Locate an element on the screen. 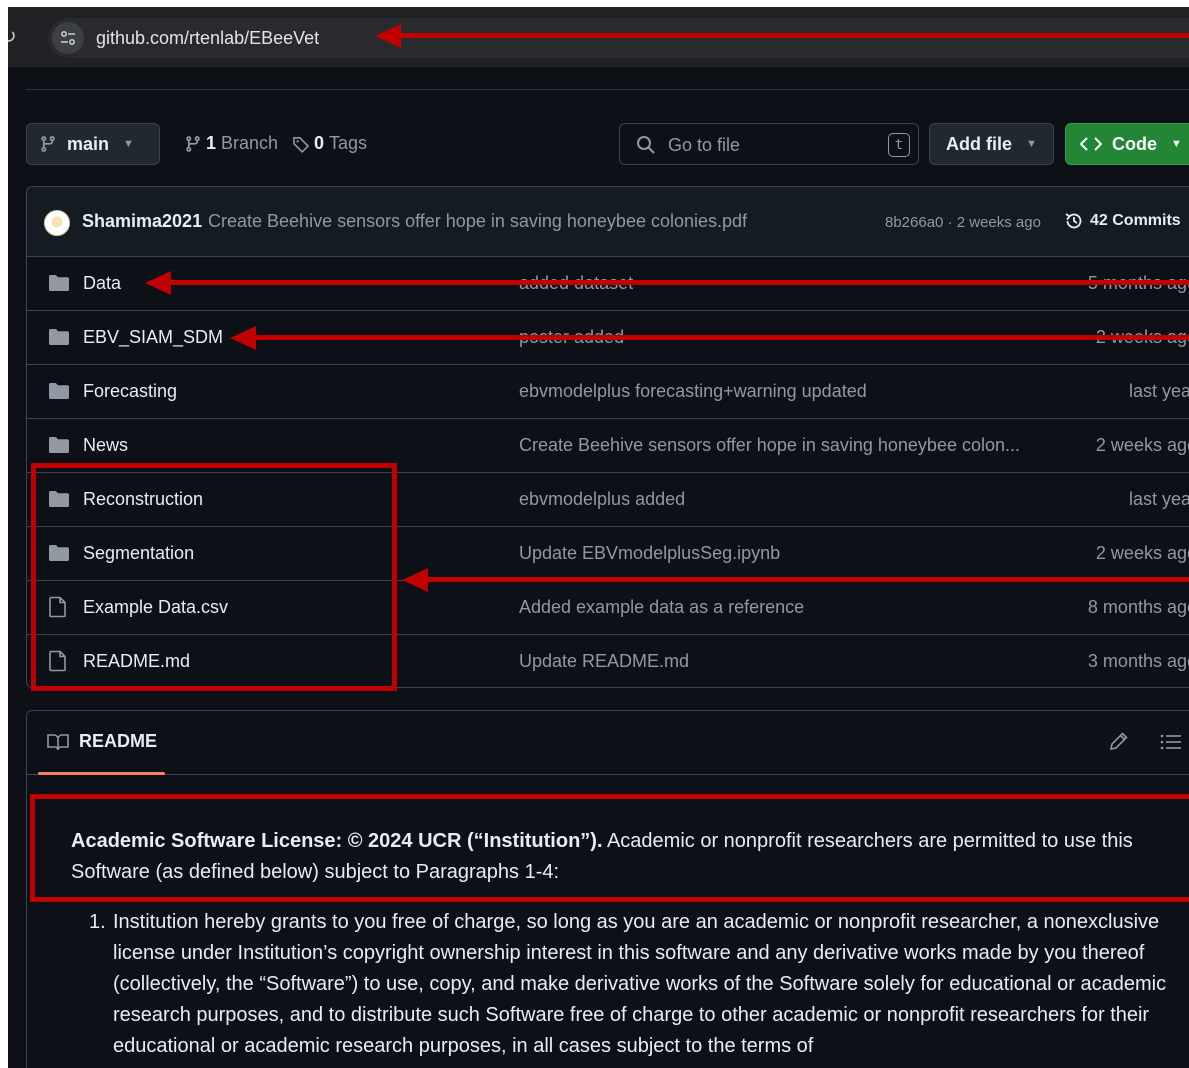  readme-header: README is located at coordinates (608, 743).